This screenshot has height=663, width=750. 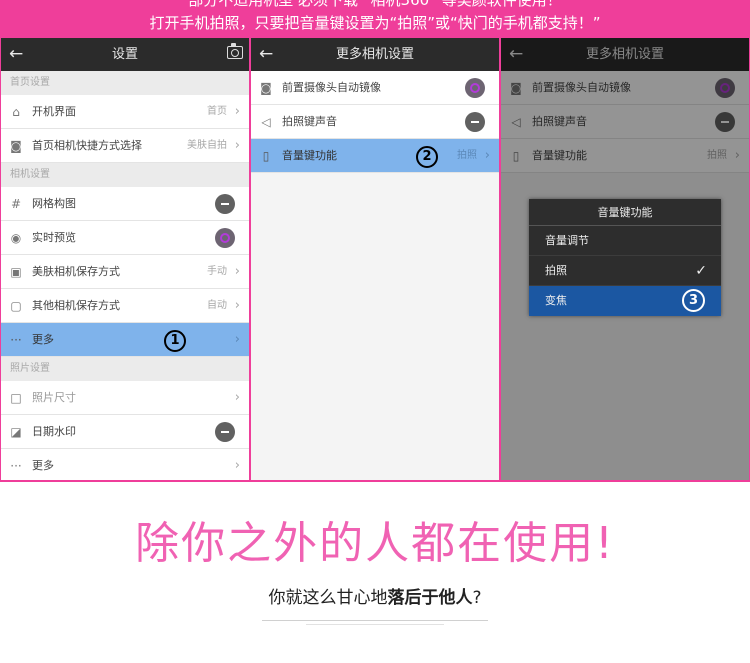 I want to click on volume-key-dialog: 音量键功能 音量调节 拍照 ✓ 变焦 3, so click(x=625, y=257).